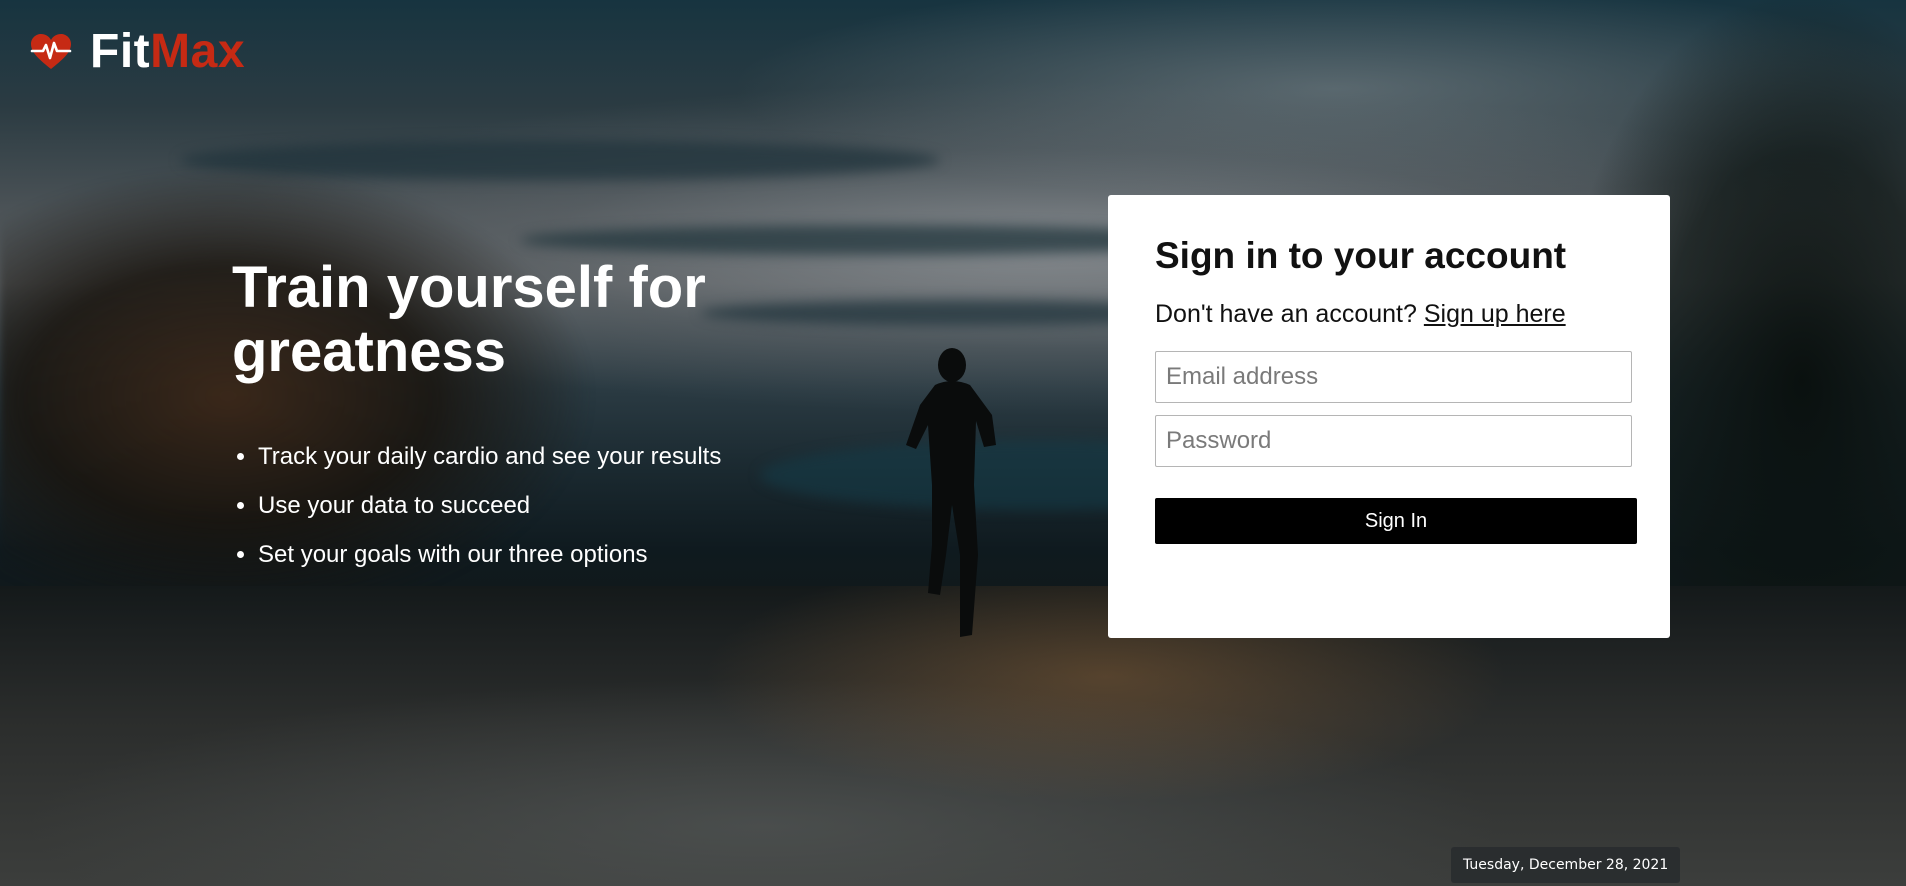 The image size is (1906, 886). What do you see at coordinates (1495, 314) in the screenshot?
I see `signup-link: Sign up here` at bounding box center [1495, 314].